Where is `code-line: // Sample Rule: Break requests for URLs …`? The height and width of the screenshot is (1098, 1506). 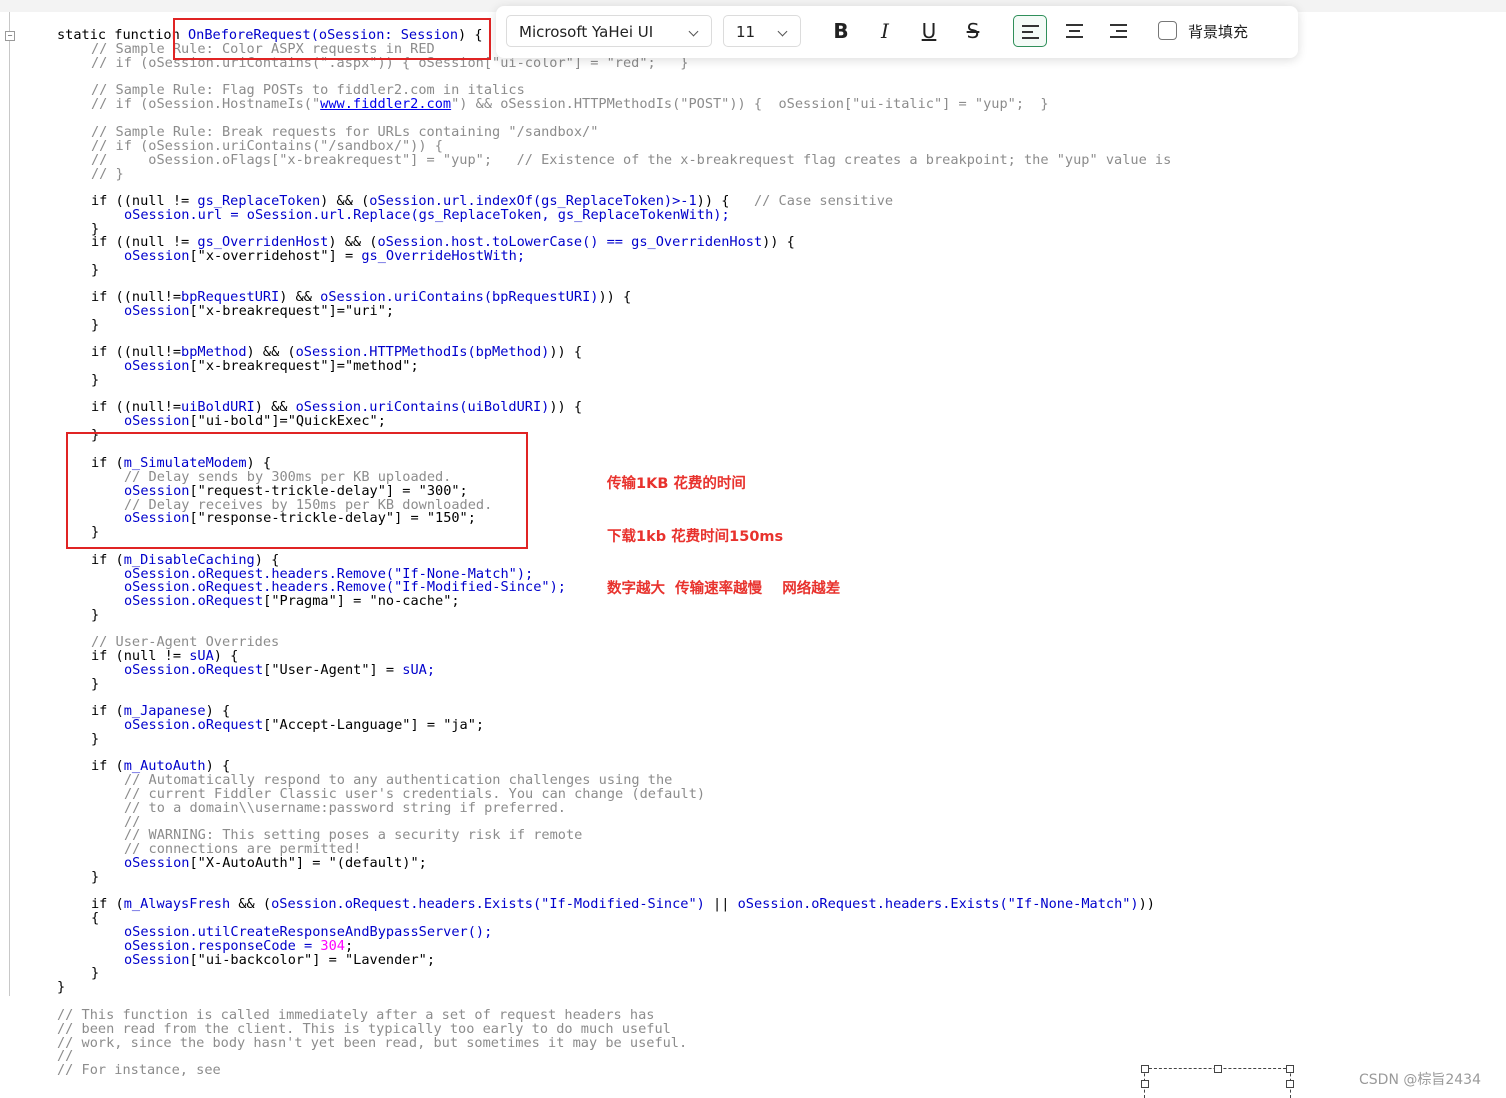 code-line: // Sample Rule: Break requests for URLs … is located at coordinates (345, 132).